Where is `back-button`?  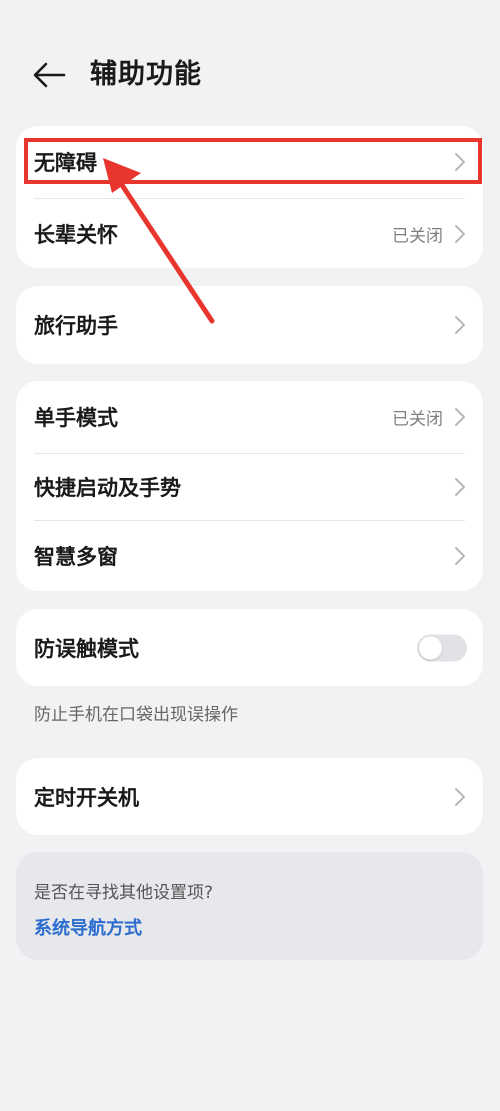
back-button is located at coordinates (49, 75).